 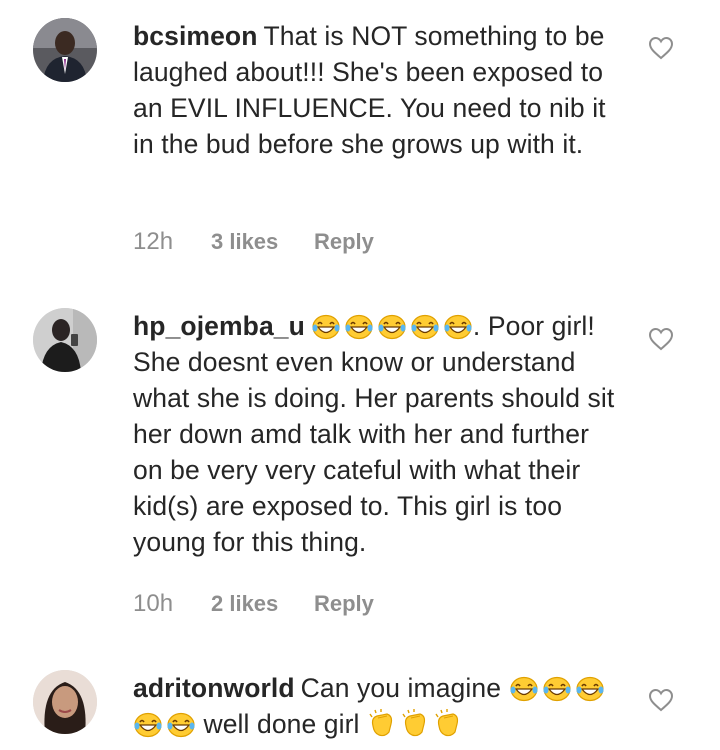 I want to click on username: hp_ojemba_u, so click(x=219, y=326).